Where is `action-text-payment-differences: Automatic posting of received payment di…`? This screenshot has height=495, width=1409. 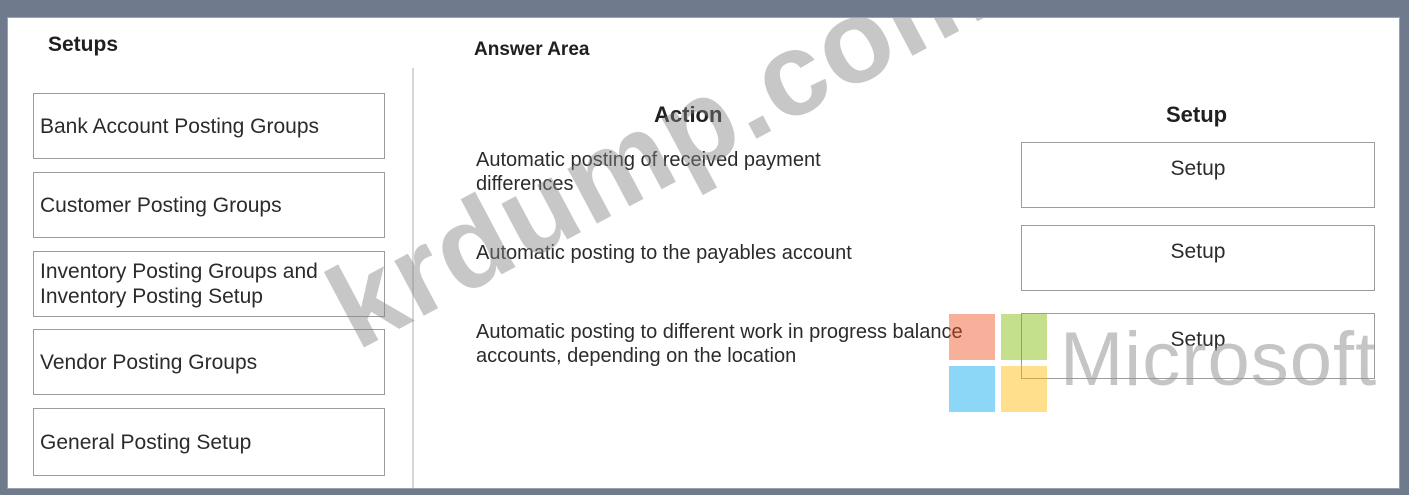 action-text-payment-differences: Automatic posting of received payment di… is located at coordinates (648, 172).